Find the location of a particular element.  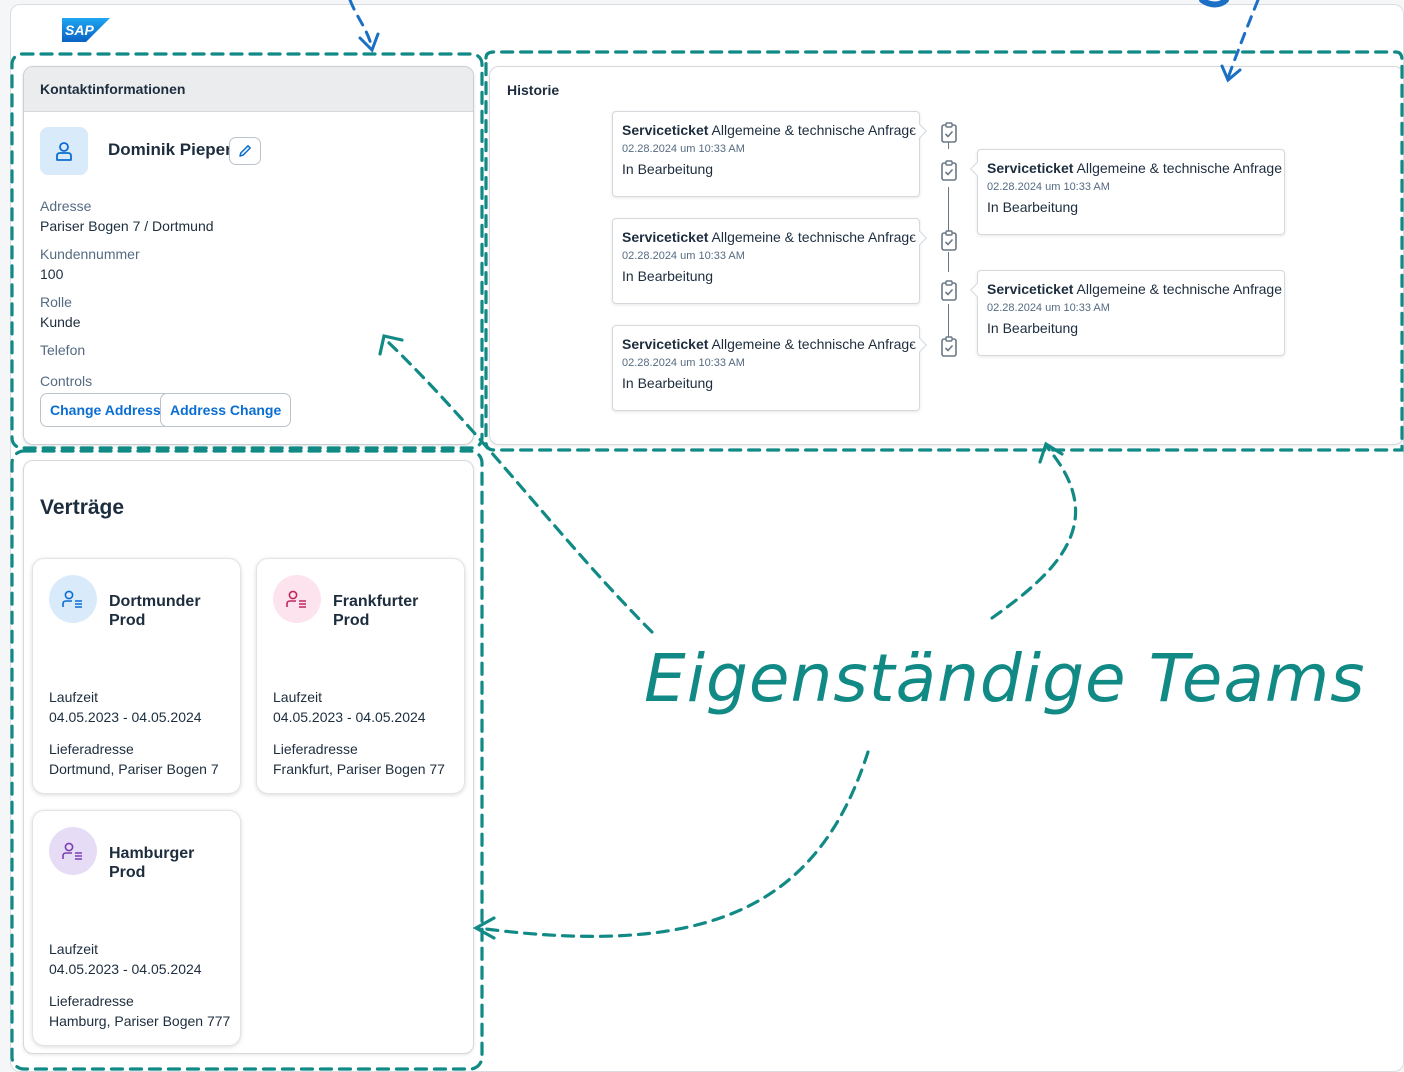

role-label: Rolle is located at coordinates (56, 302).